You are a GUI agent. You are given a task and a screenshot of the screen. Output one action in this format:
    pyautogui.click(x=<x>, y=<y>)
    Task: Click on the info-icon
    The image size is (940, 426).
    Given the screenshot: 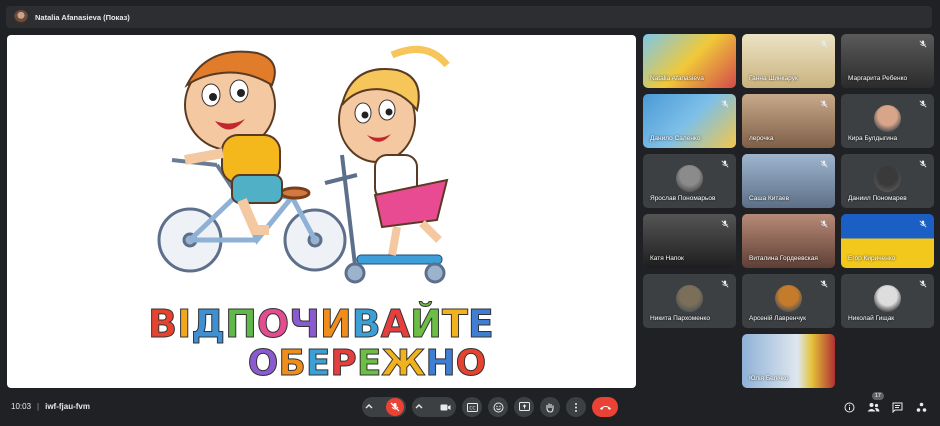 What is the action you would take?
    pyautogui.click(x=849, y=407)
    